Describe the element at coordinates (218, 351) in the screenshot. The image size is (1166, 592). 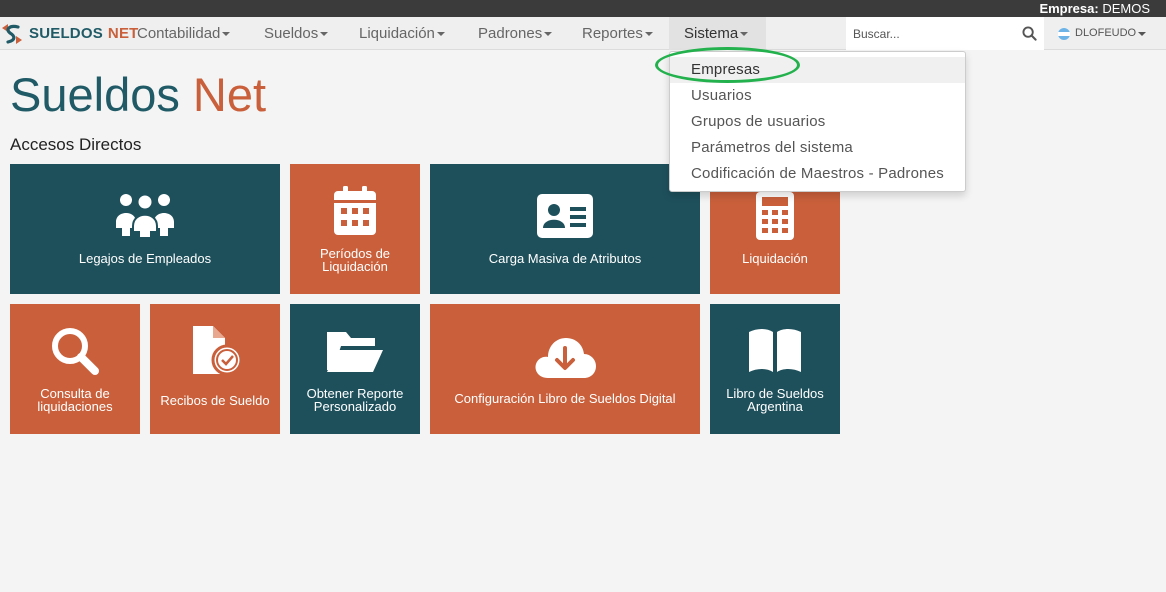
I see `file-check-icon` at that location.